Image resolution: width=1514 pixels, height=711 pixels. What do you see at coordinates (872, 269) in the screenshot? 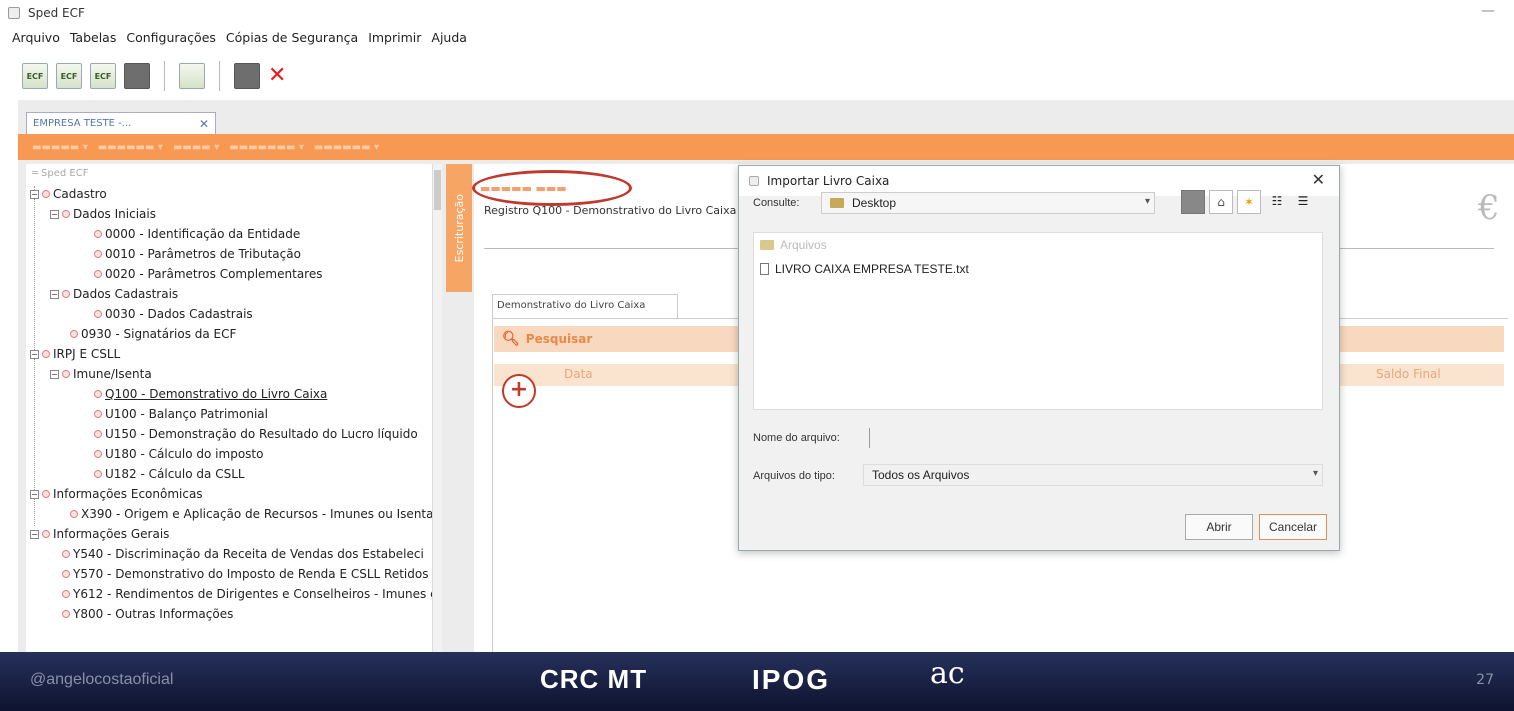
I see `file-name: LIVRO CAIXA EMPRESA TESTE.txt` at bounding box center [872, 269].